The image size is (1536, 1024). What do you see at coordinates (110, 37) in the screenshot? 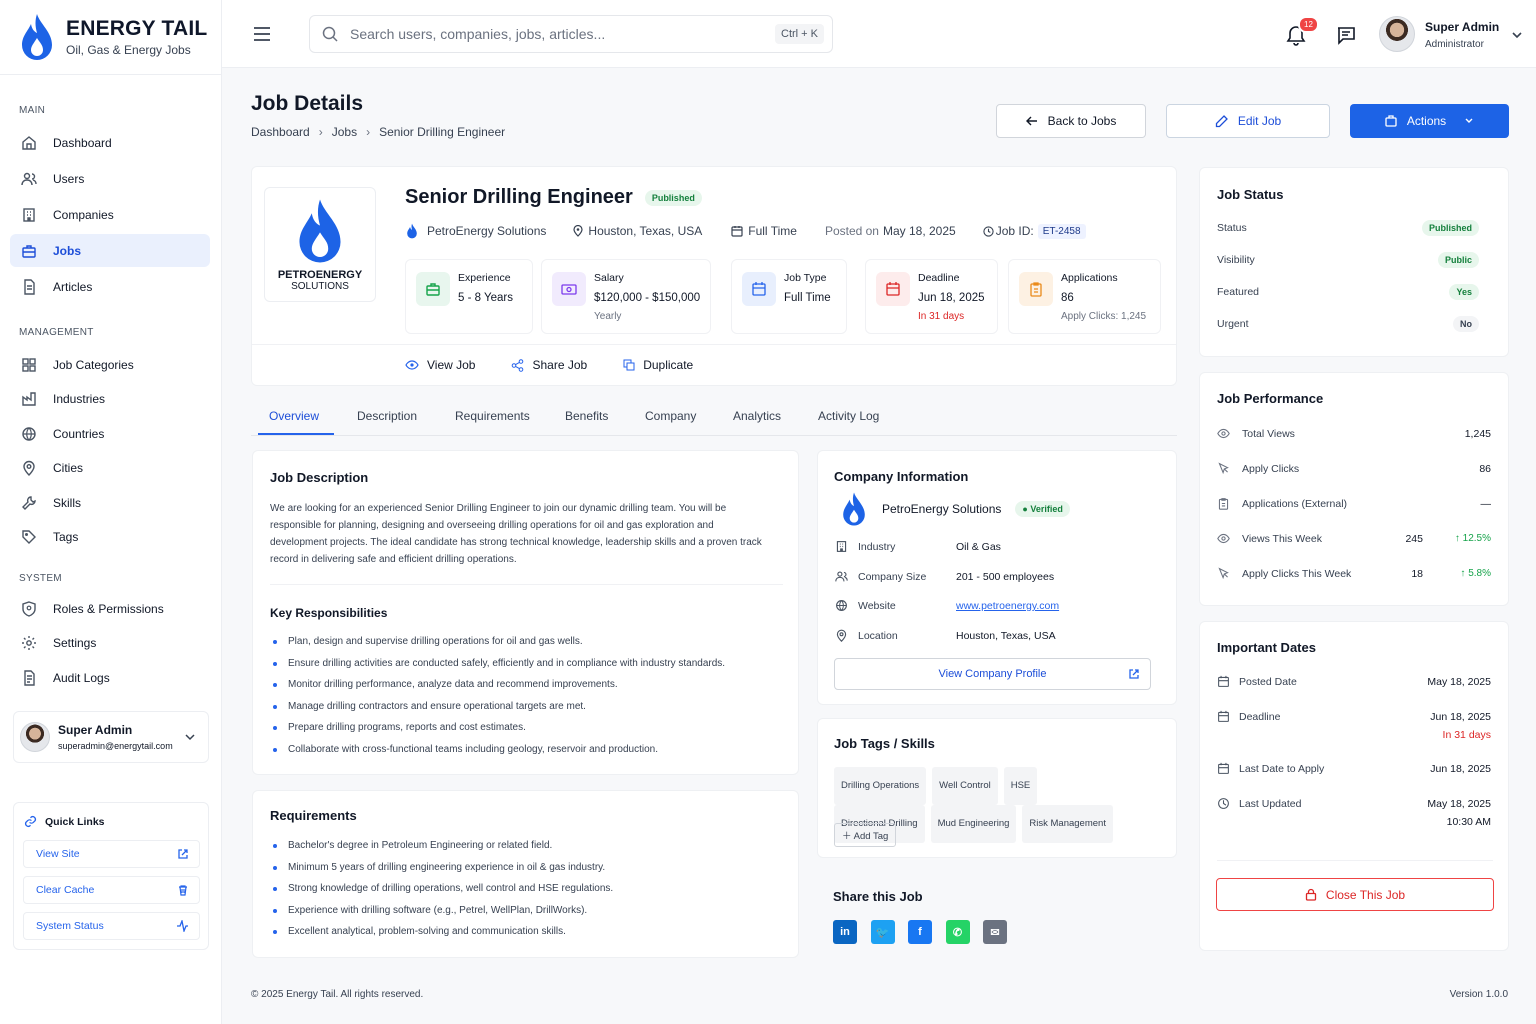
I see `brand-logo: ENERGY TAIL Oil, Gas & Energy Jobs` at bounding box center [110, 37].